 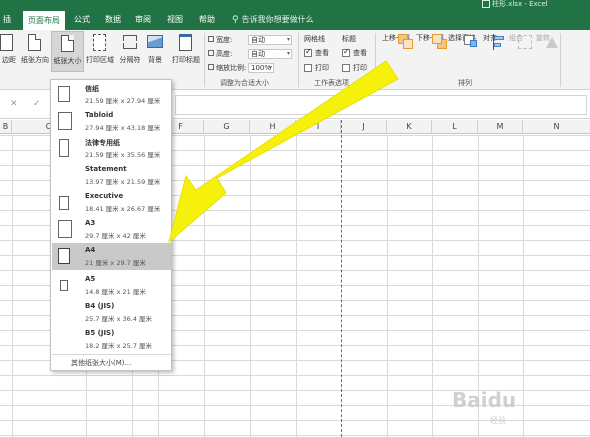 I want to click on tab-formulas: 公式, so click(x=82, y=20).